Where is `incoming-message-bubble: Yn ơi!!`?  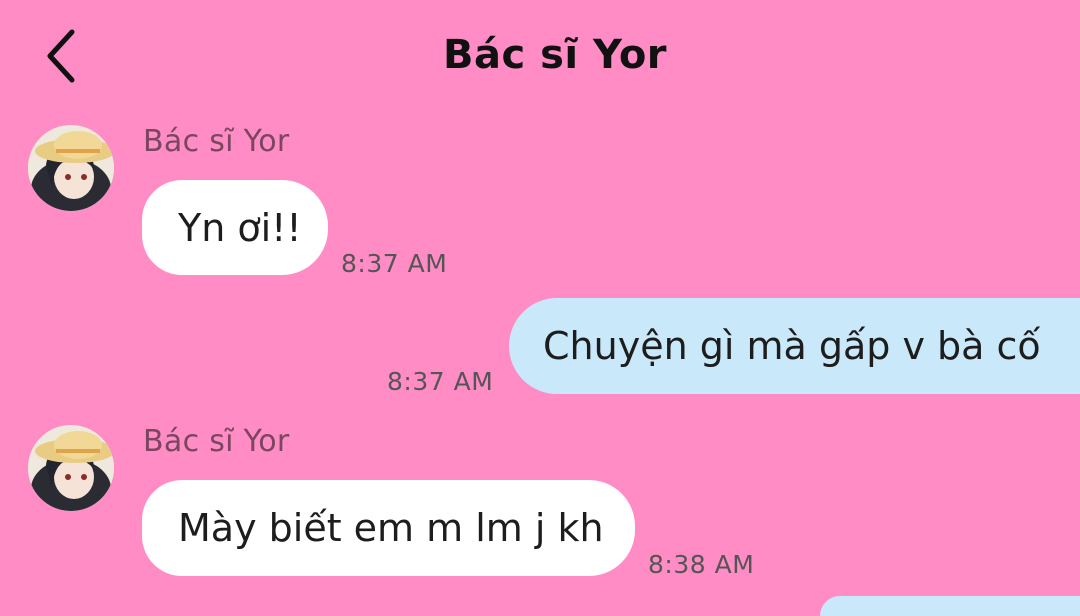
incoming-message-bubble: Yn ơi!! is located at coordinates (235, 227).